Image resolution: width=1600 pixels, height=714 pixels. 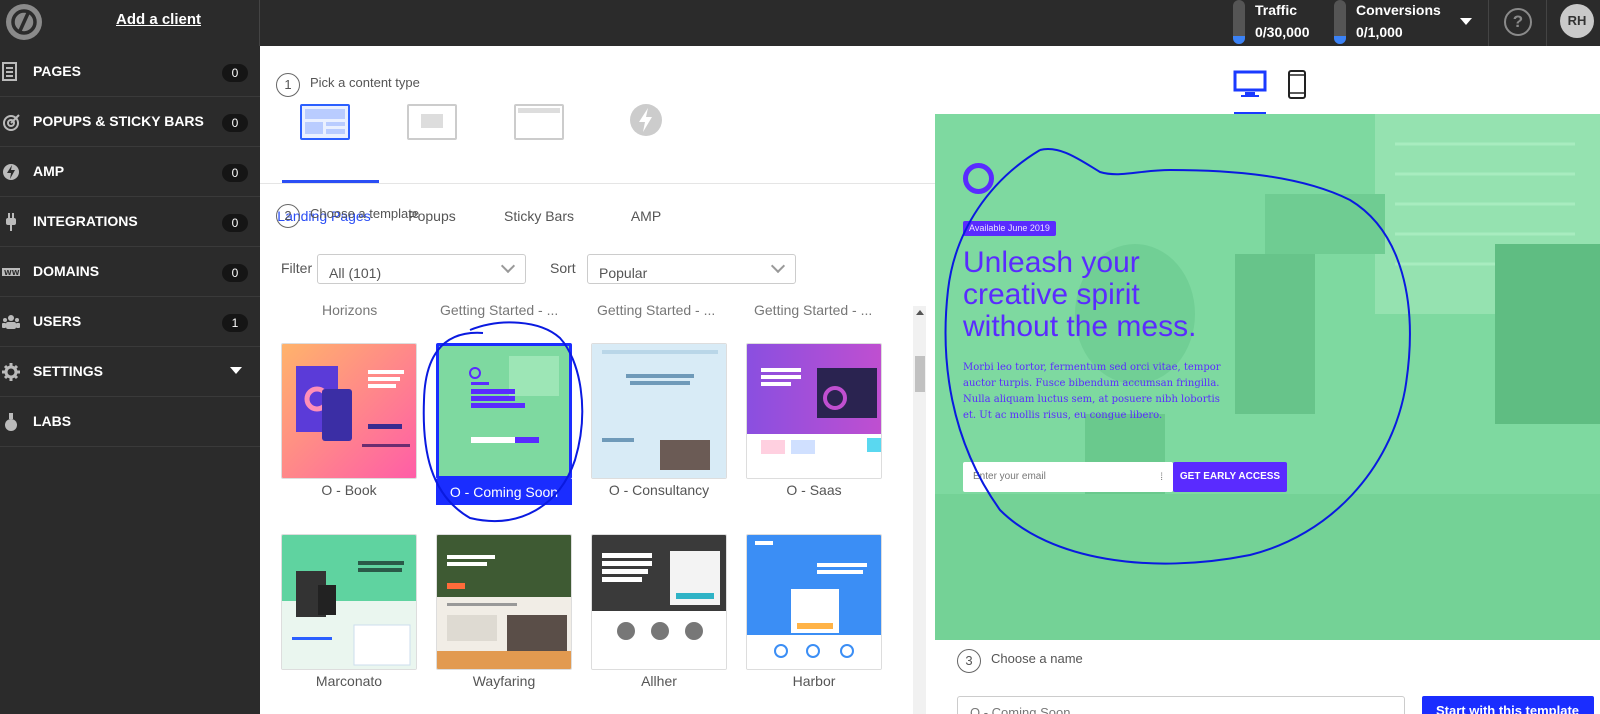 I want to click on template-name: Marconato, so click(x=349, y=681).